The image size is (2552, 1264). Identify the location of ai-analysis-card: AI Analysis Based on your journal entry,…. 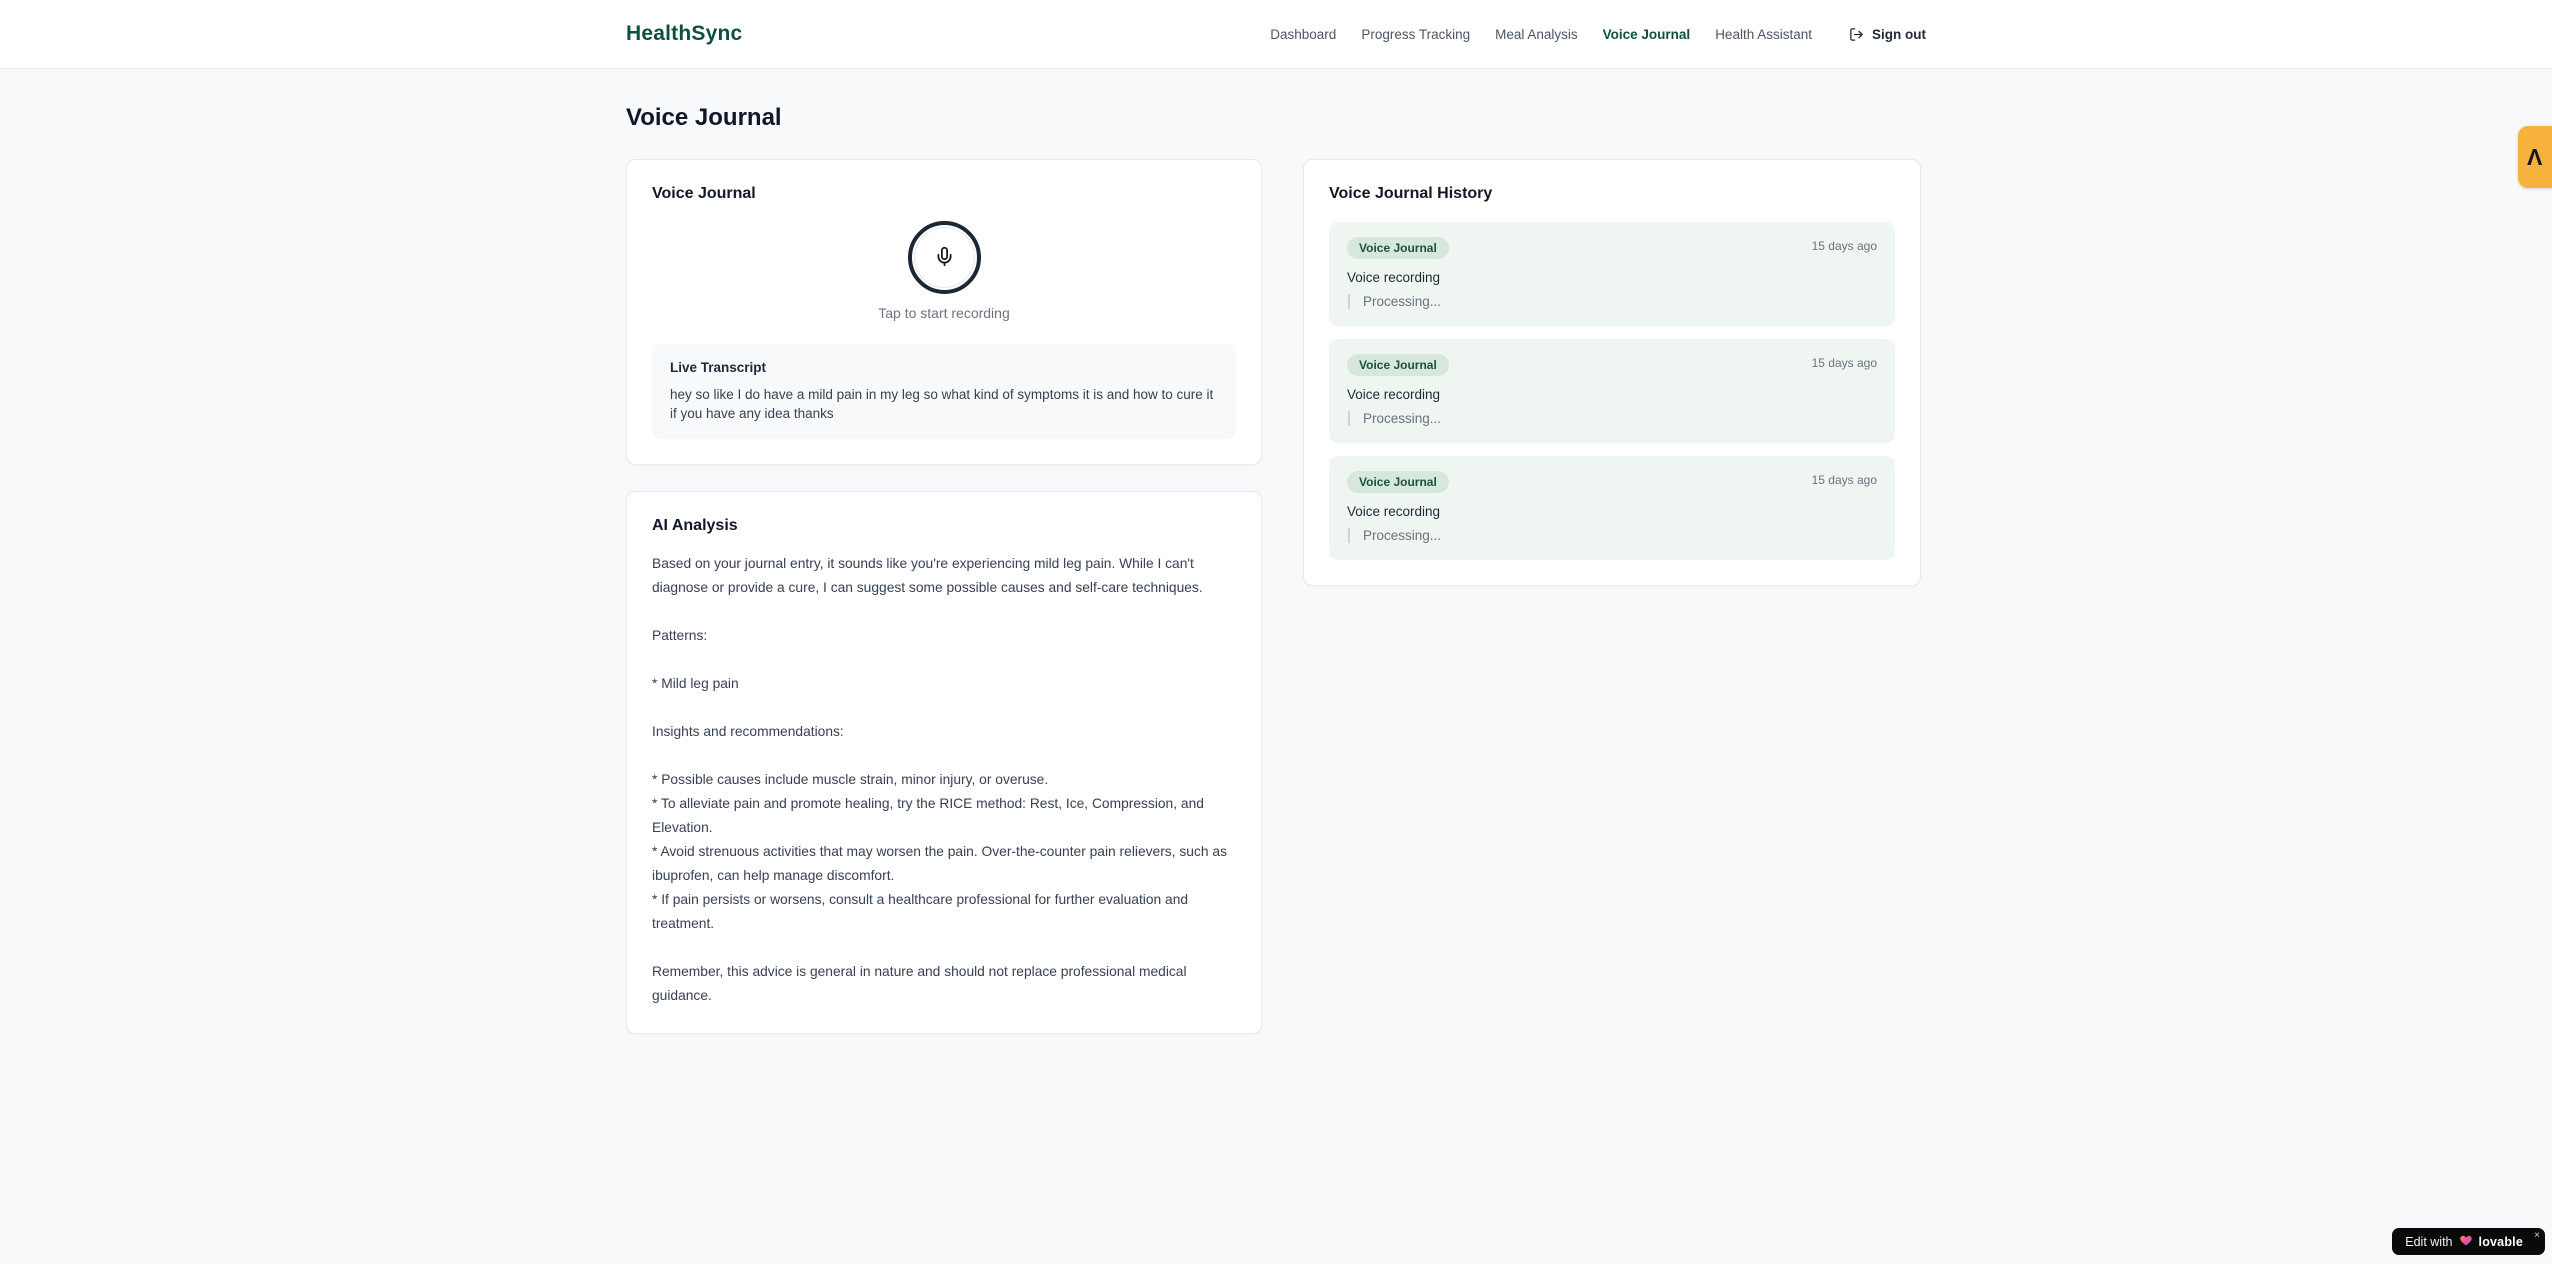
(944, 762).